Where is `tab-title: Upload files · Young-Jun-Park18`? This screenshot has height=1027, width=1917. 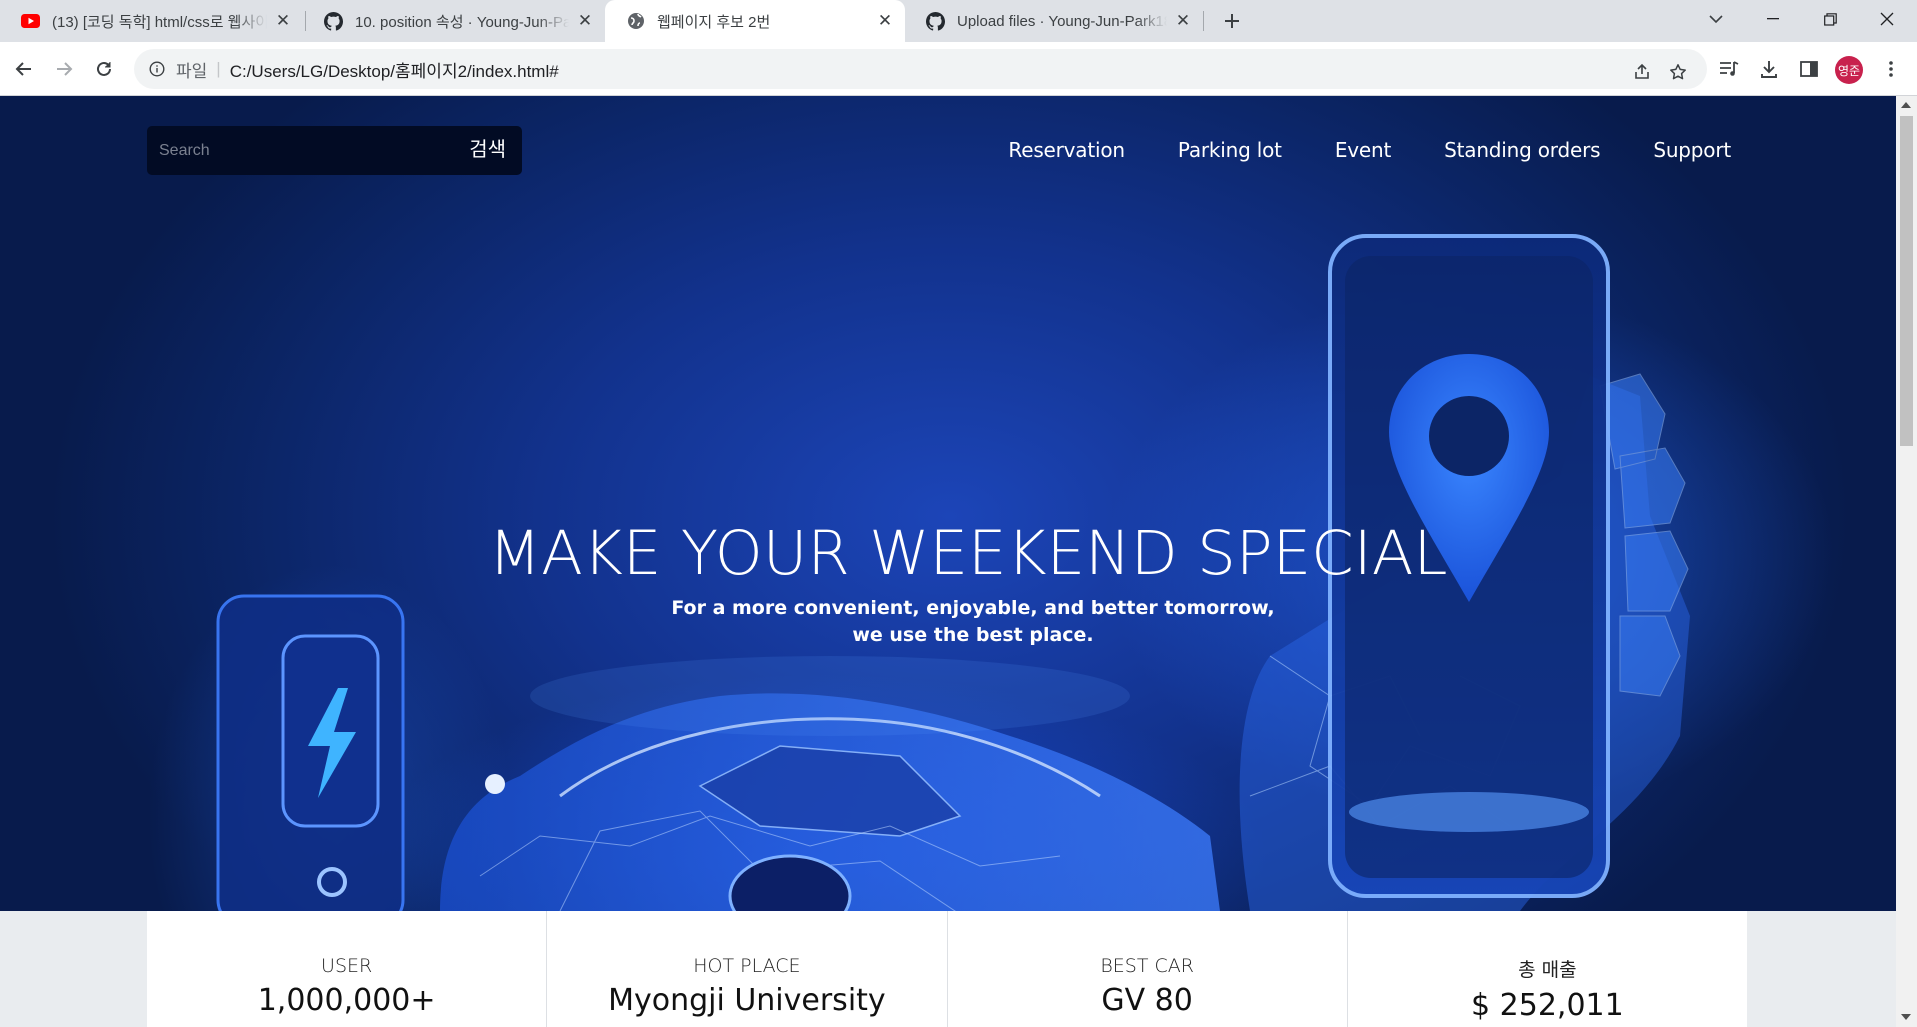 tab-title: Upload files · Young-Jun-Park18 is located at coordinates (1062, 21).